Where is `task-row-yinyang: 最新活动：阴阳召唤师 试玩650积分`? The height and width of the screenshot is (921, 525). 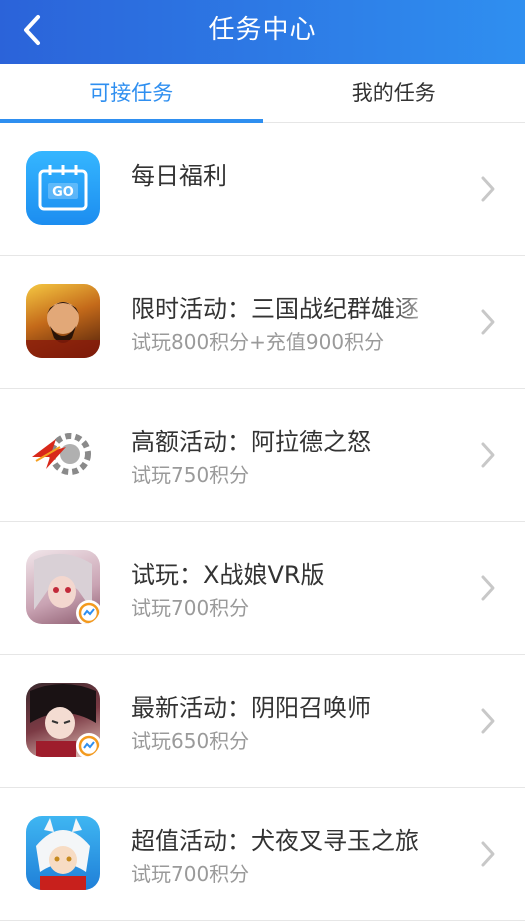 task-row-yinyang: 最新活动：阴阳召唤师 试玩650积分 is located at coordinates (262, 721).